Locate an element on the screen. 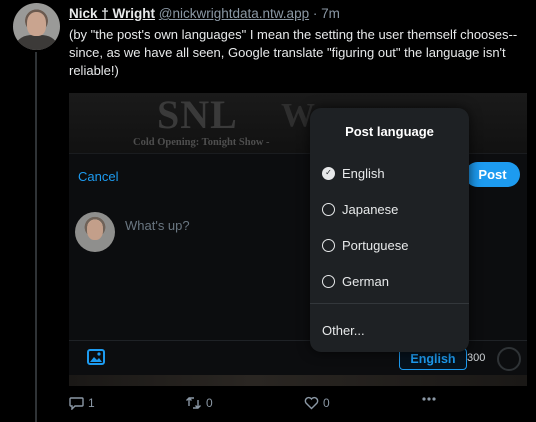 Image resolution: width=536 pixels, height=422 pixels. language-option-german: German is located at coordinates (355, 281).